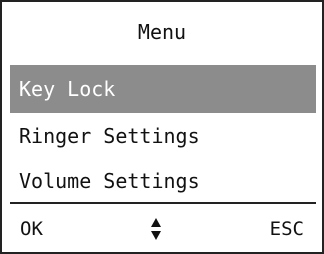  Describe the element at coordinates (109, 180) in the screenshot. I see `menu-item-label: Volume Settings` at that location.